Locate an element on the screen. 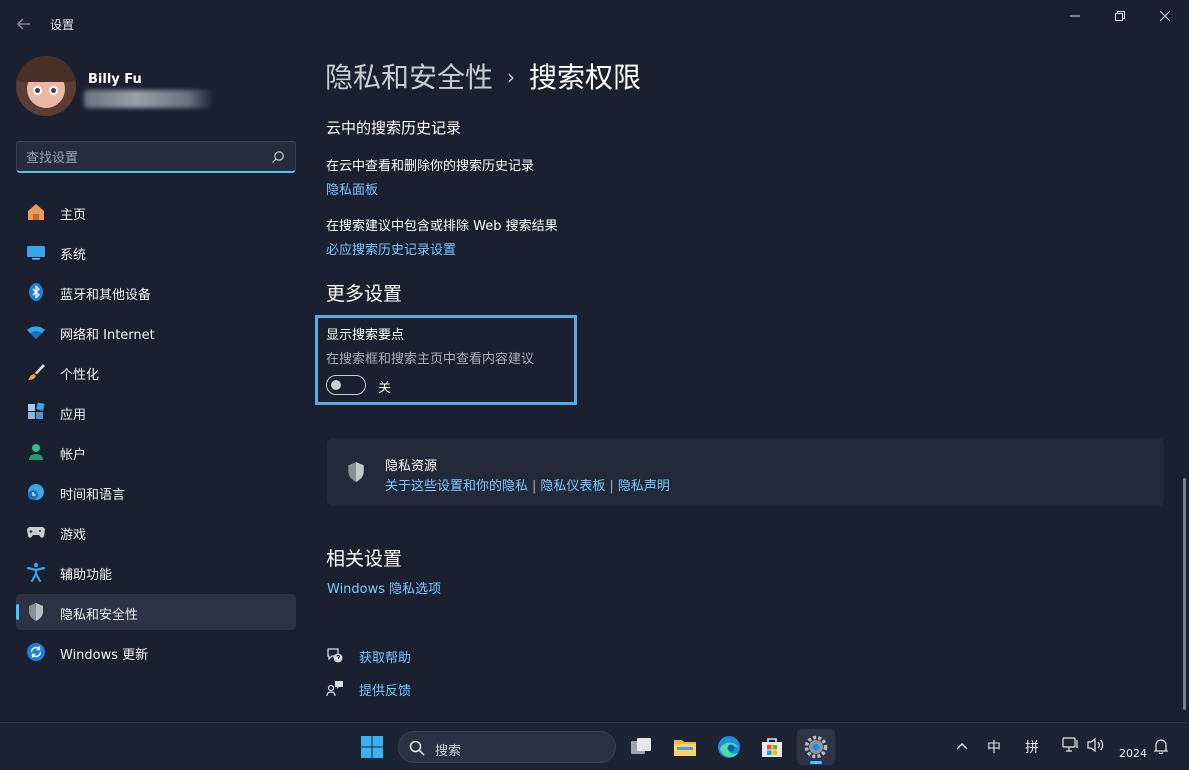 This screenshot has width=1189, height=770. chevron-up-icon is located at coordinates (962, 746).